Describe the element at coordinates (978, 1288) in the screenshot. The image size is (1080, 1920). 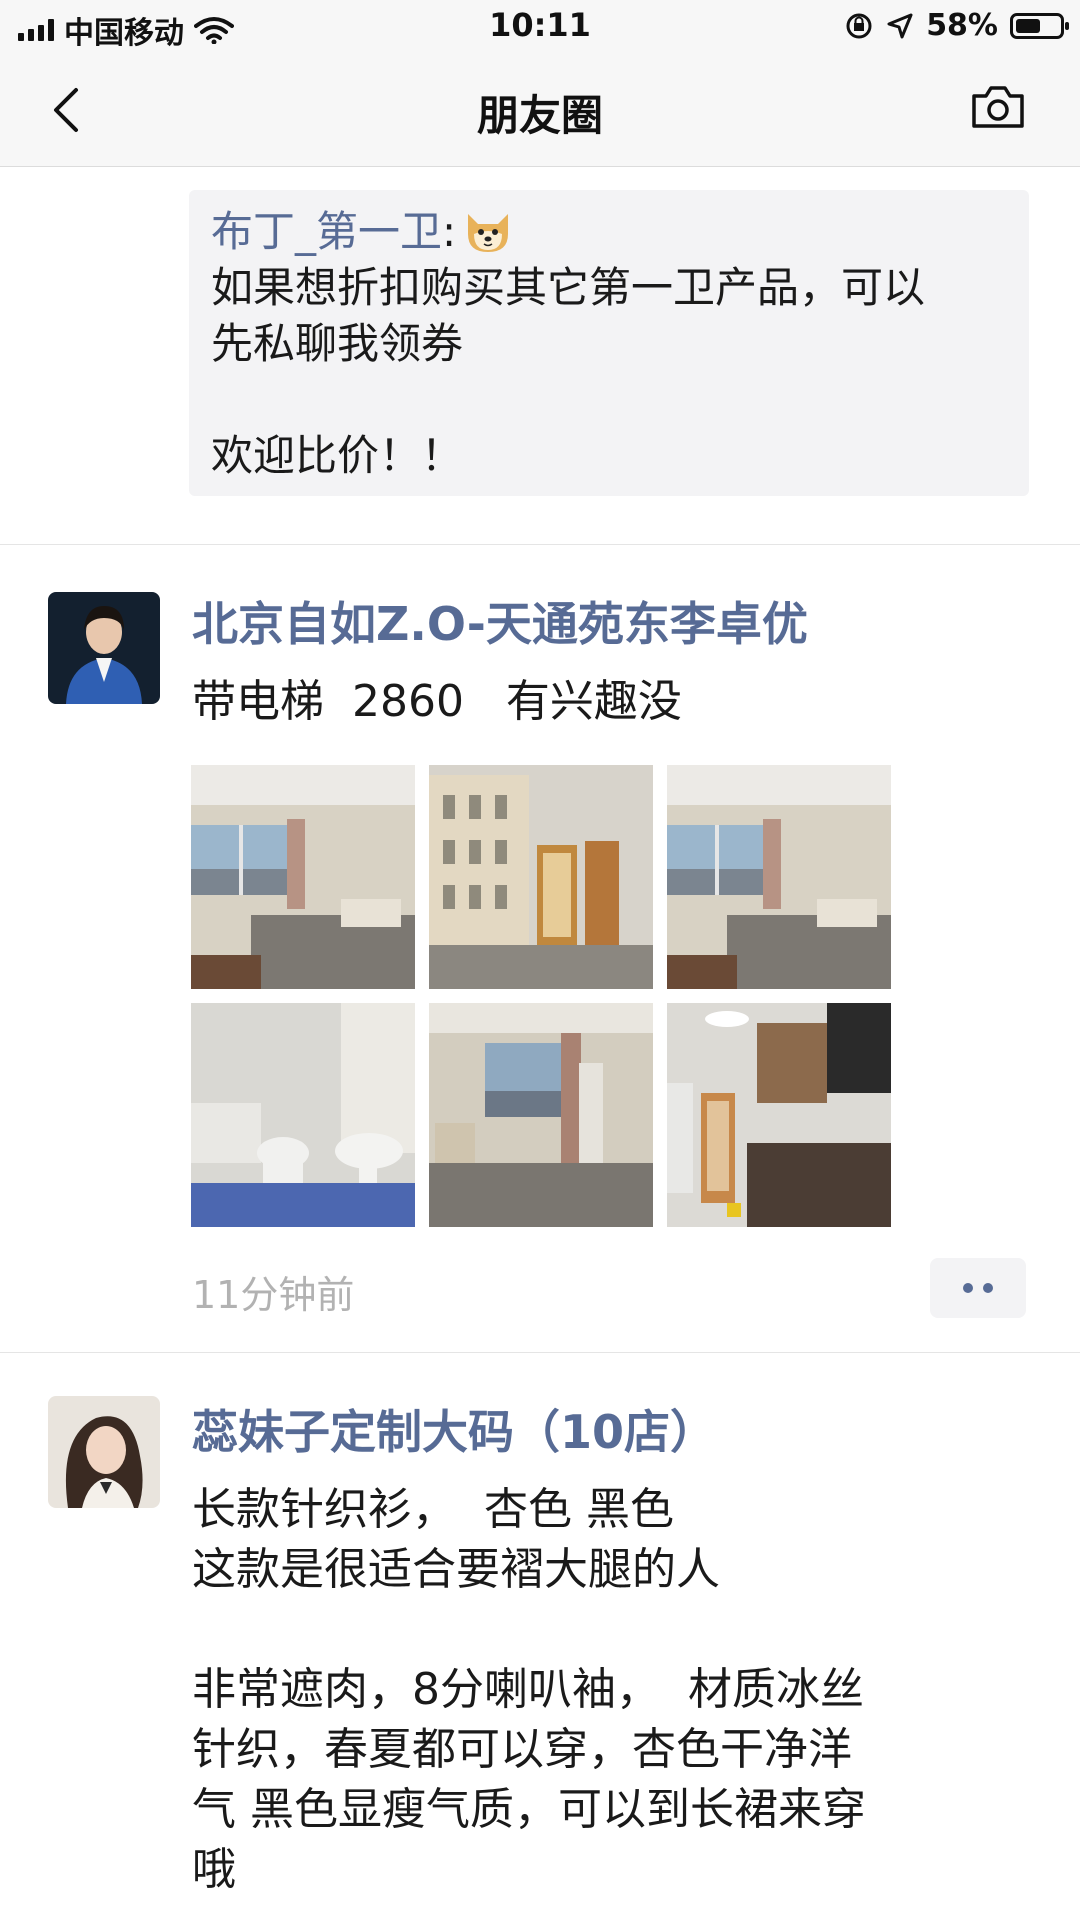
I see `more-actions-button` at that location.